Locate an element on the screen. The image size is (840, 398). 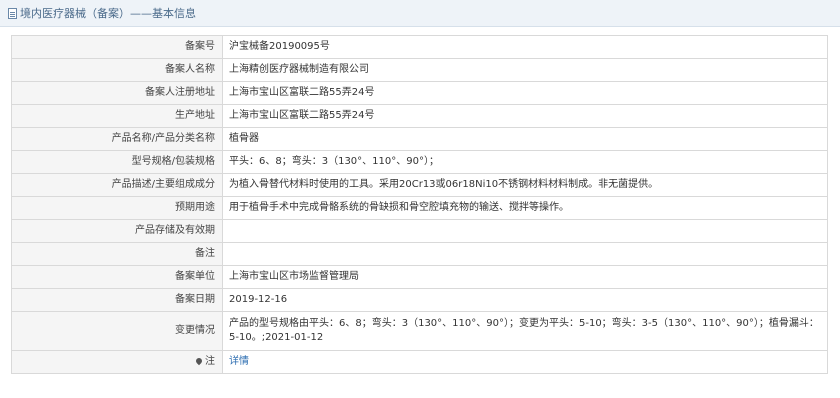
row-value: 植骨器 is located at coordinates (525, 139).